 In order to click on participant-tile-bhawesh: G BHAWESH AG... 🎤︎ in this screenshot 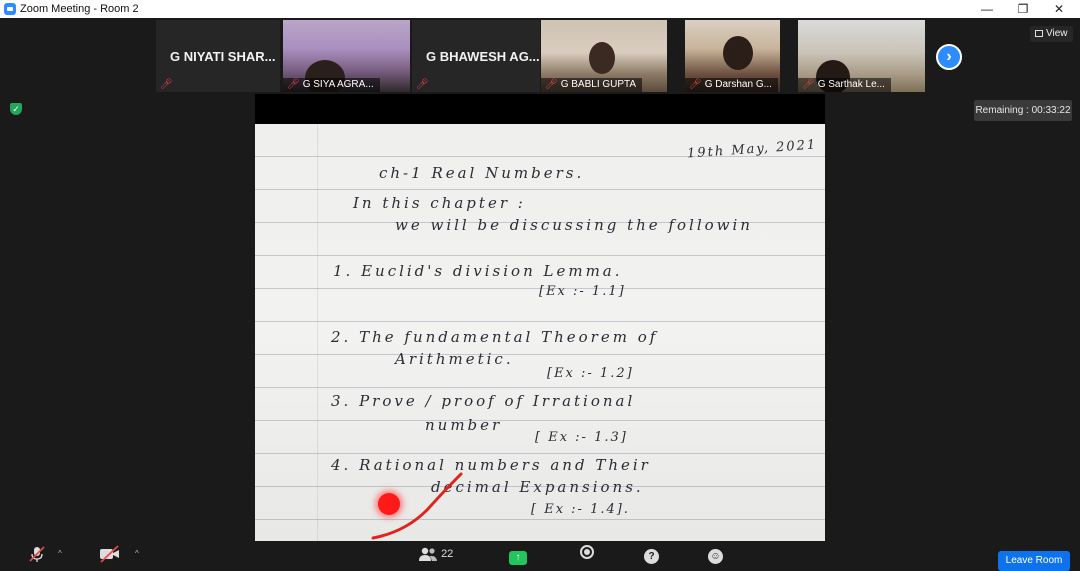, I will do `click(476, 56)`.